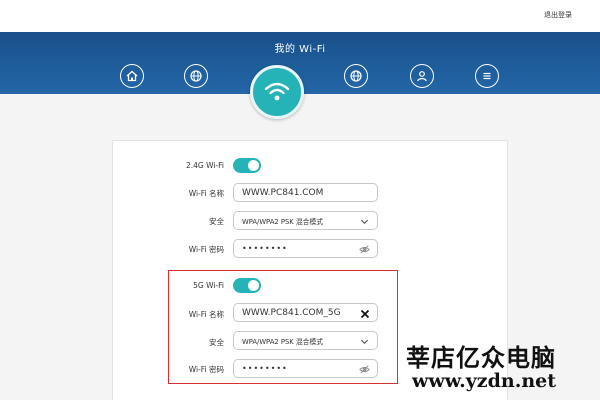 The width and height of the screenshot is (600, 400). I want to click on wifi24-password-value: ••••••••, so click(265, 248).